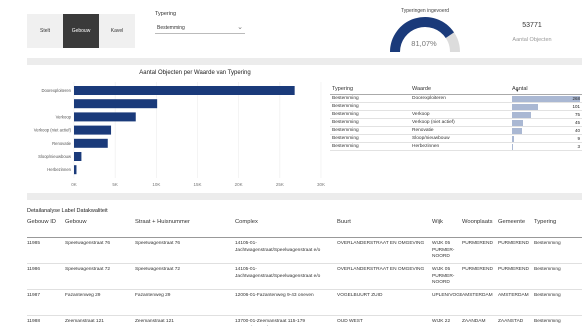 The height and width of the screenshot is (326, 582). I want to click on detail-table-title: Detailanalyse Label Datakwaliteit, so click(67, 211).